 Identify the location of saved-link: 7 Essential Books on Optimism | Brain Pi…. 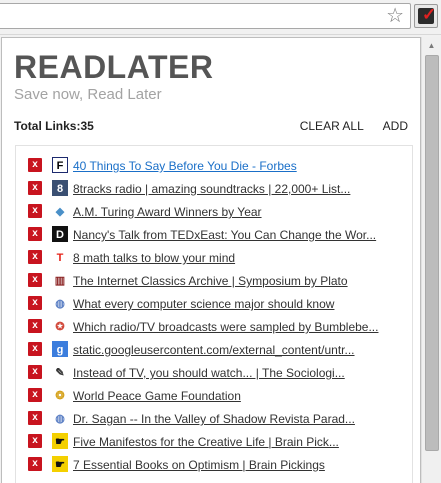
(199, 465).